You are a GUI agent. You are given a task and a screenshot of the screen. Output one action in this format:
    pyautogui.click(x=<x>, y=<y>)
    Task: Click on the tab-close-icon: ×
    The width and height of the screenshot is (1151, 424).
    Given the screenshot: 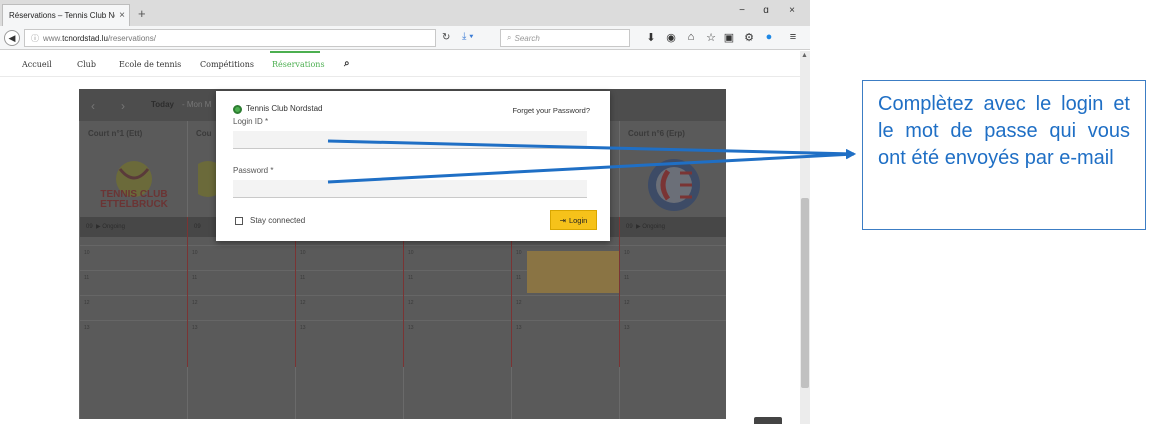 What is the action you would take?
    pyautogui.click(x=122, y=15)
    